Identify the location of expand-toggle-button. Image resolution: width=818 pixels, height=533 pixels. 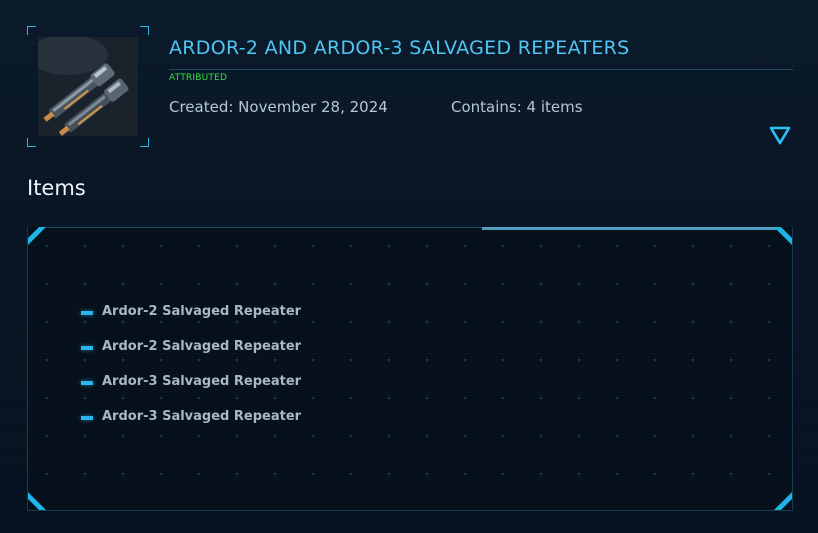
(780, 135).